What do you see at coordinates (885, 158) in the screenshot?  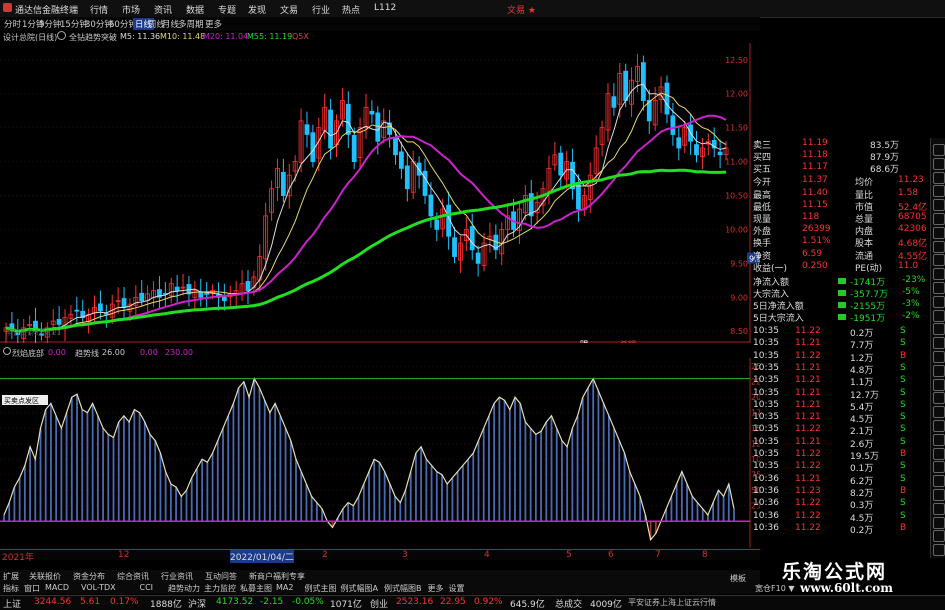 I see `quote-volume: 87.9万` at bounding box center [885, 158].